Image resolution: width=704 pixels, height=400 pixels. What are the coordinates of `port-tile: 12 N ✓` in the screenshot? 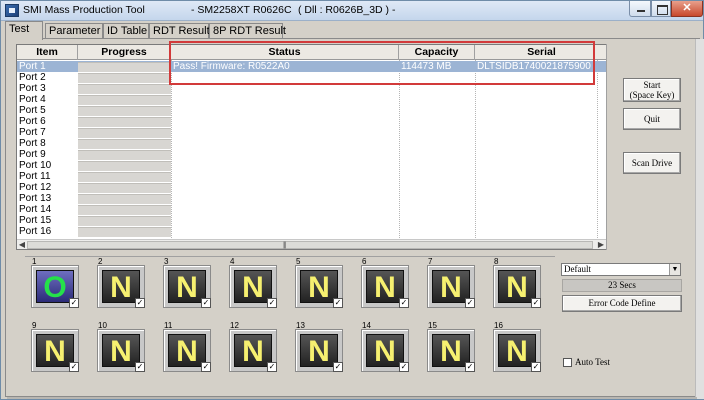 It's located at (252, 348).